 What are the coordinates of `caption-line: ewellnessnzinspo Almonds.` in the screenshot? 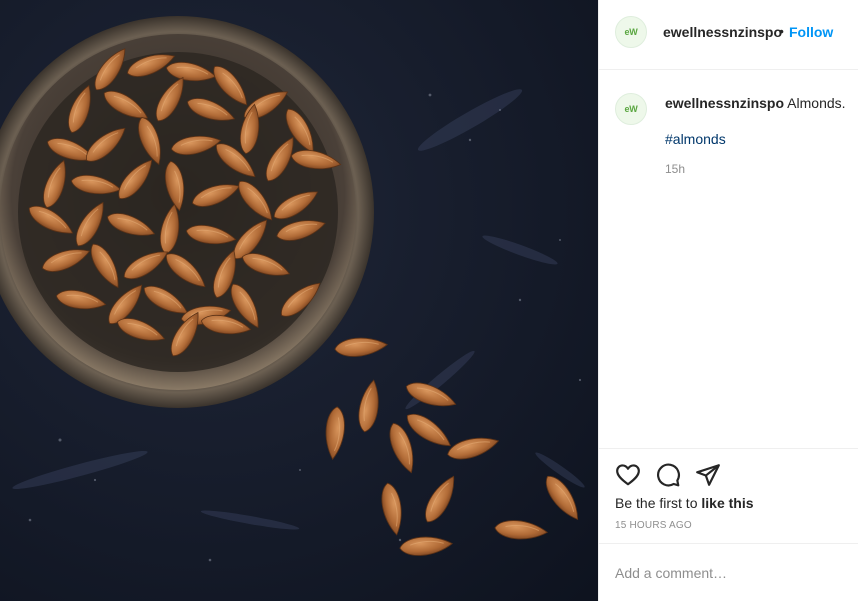 It's located at (755, 103).